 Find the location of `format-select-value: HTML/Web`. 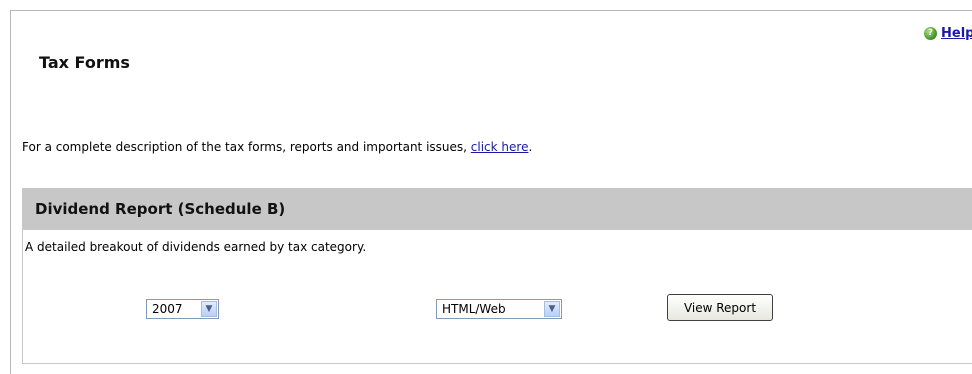

format-select-value: HTML/Web is located at coordinates (474, 309).